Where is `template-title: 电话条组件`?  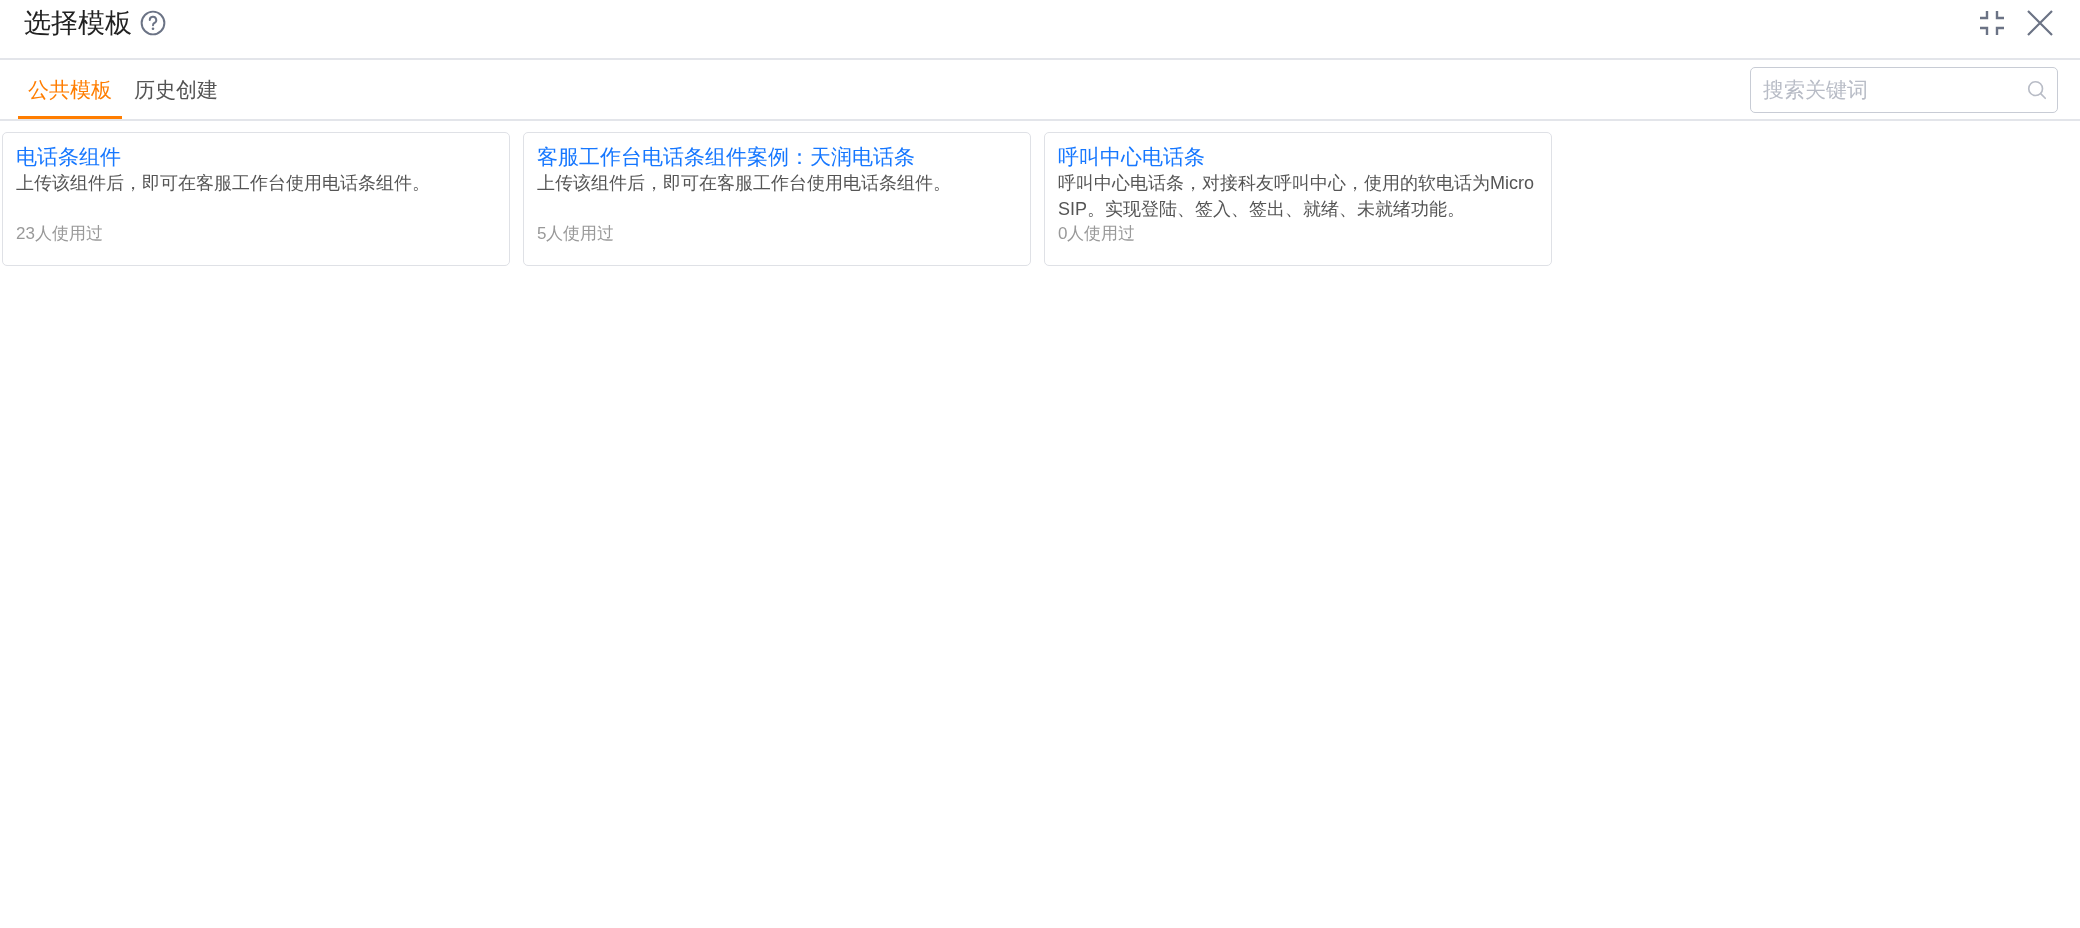
template-title: 电话条组件 is located at coordinates (68, 157).